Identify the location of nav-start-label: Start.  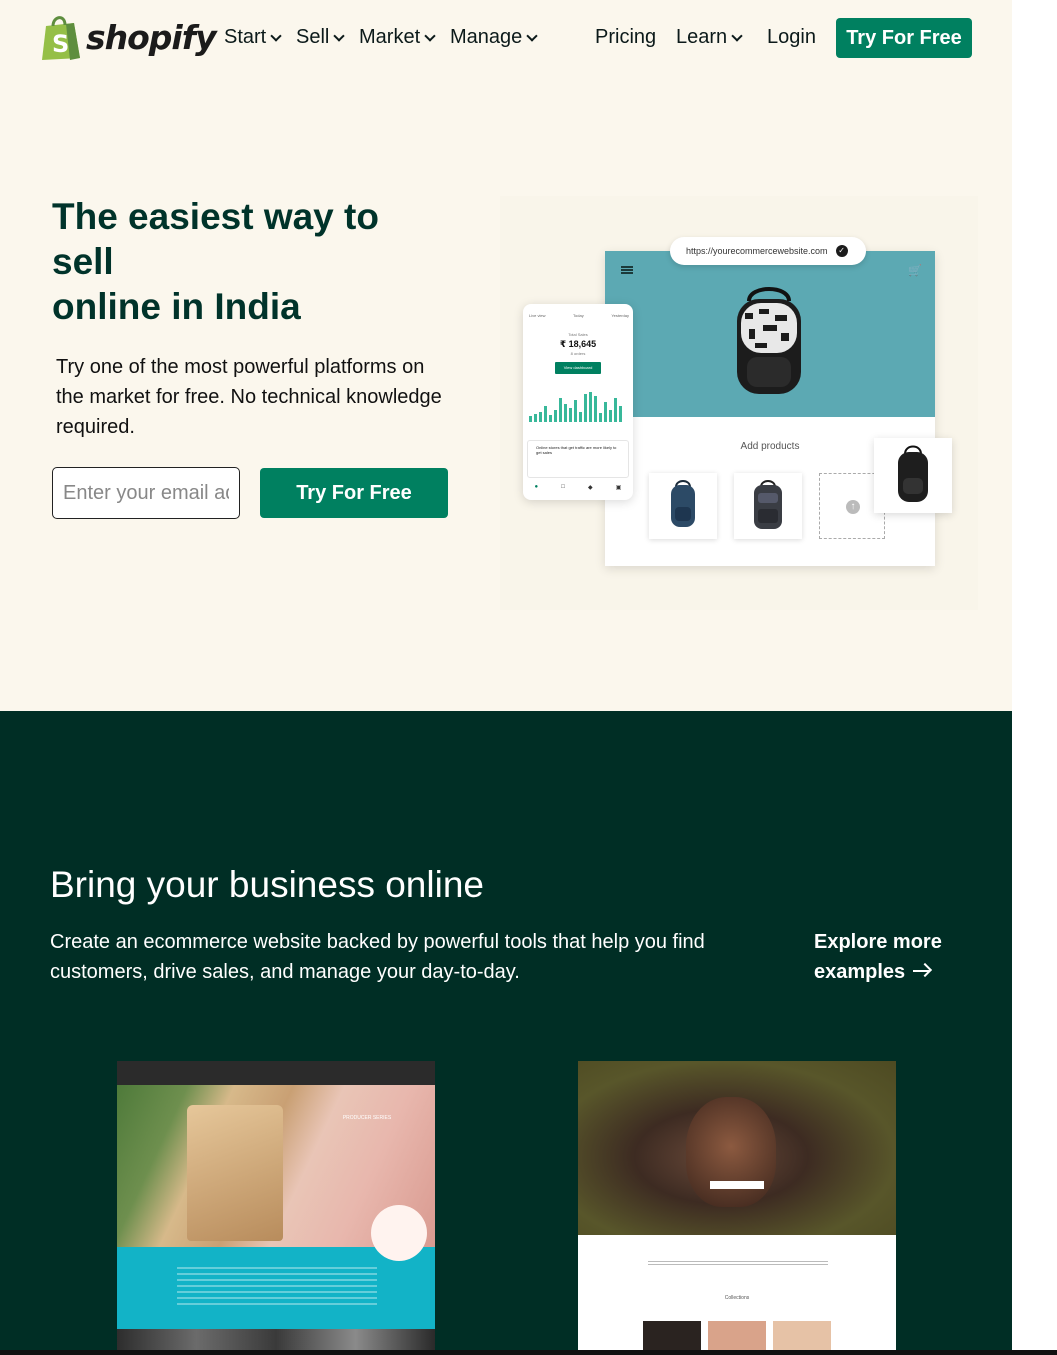
(245, 37).